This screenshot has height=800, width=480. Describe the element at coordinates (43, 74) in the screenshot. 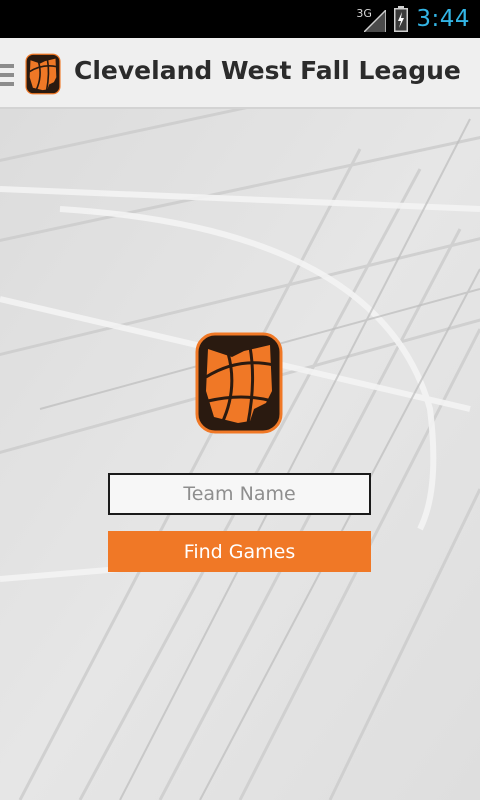

I see `app-logo-icon` at that location.